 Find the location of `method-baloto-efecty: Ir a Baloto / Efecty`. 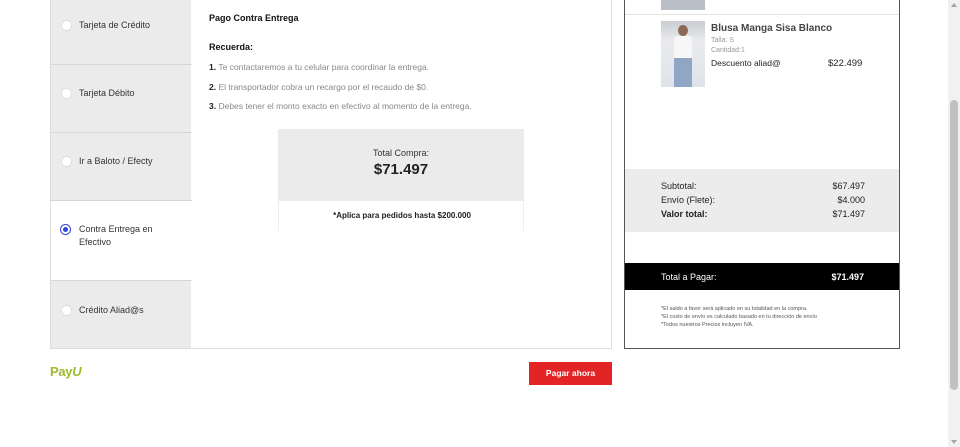

method-baloto-efecty: Ir a Baloto / Efecty is located at coordinates (121, 167).